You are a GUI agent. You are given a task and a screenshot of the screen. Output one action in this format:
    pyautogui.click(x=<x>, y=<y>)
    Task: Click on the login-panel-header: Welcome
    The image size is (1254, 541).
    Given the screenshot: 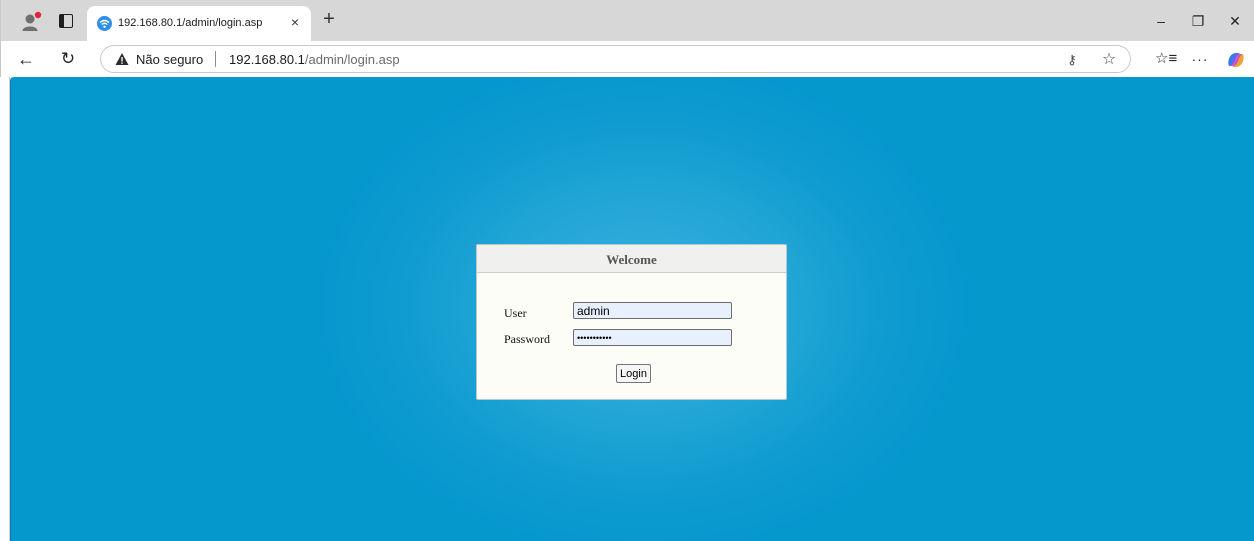 What is the action you would take?
    pyautogui.click(x=631, y=259)
    